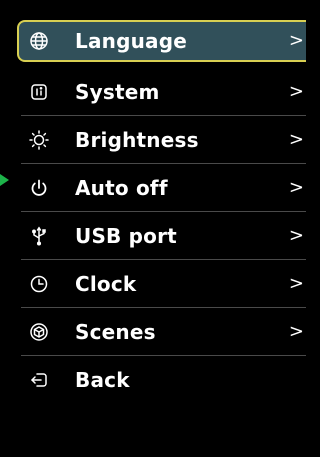 Image resolution: width=320 pixels, height=457 pixels. What do you see at coordinates (161, 380) in the screenshot?
I see `menu-item-back: Back` at bounding box center [161, 380].